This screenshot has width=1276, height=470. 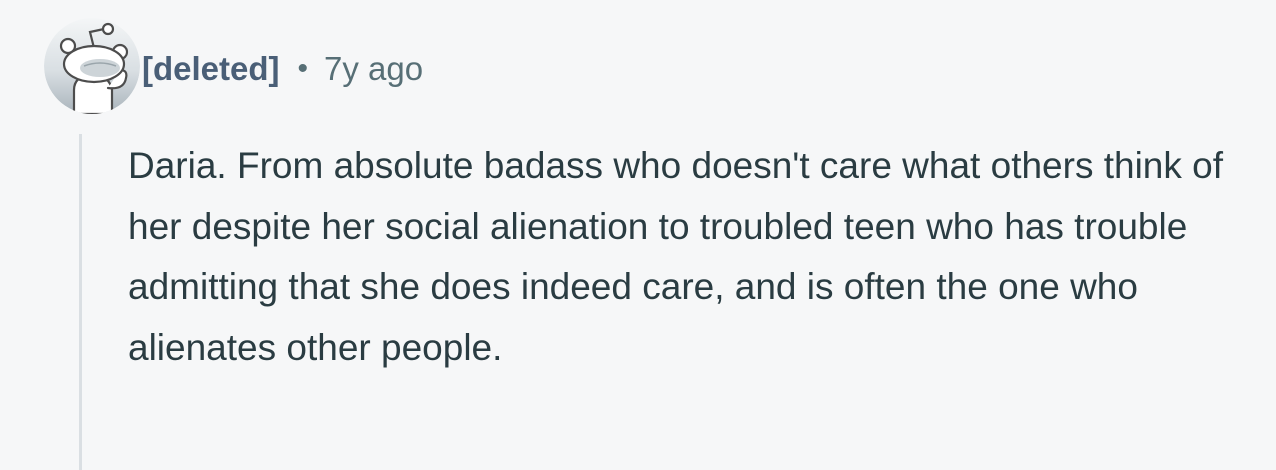 I want to click on snoo-avatar-icon, so click(x=92, y=66).